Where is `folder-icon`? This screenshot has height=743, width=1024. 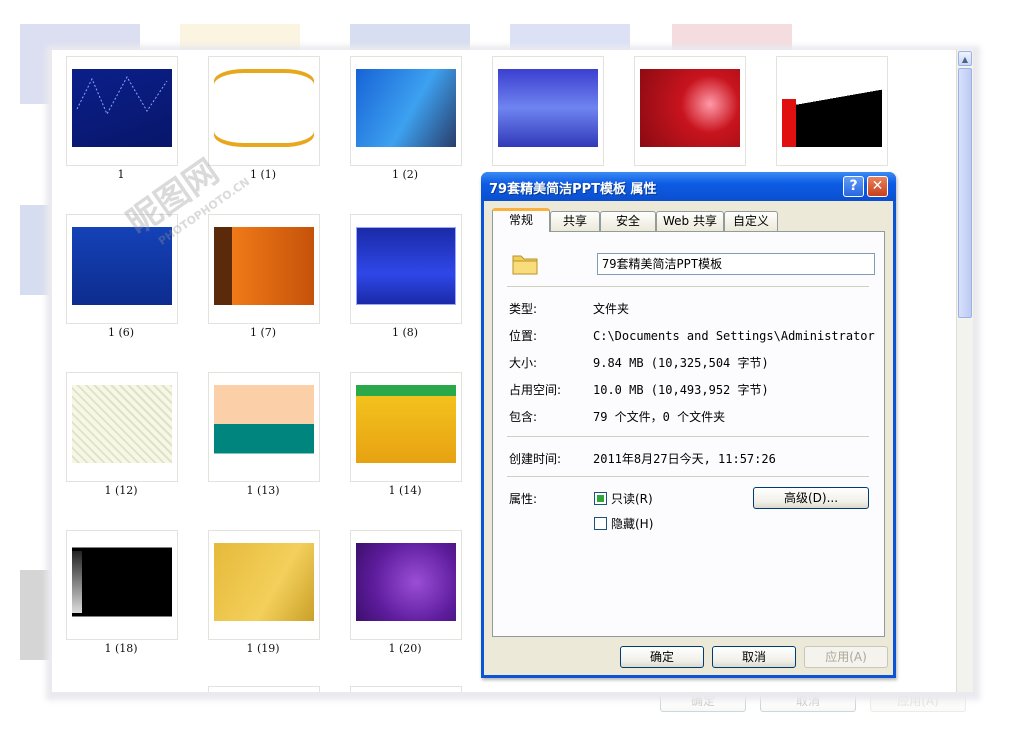
folder-icon is located at coordinates (525, 265).